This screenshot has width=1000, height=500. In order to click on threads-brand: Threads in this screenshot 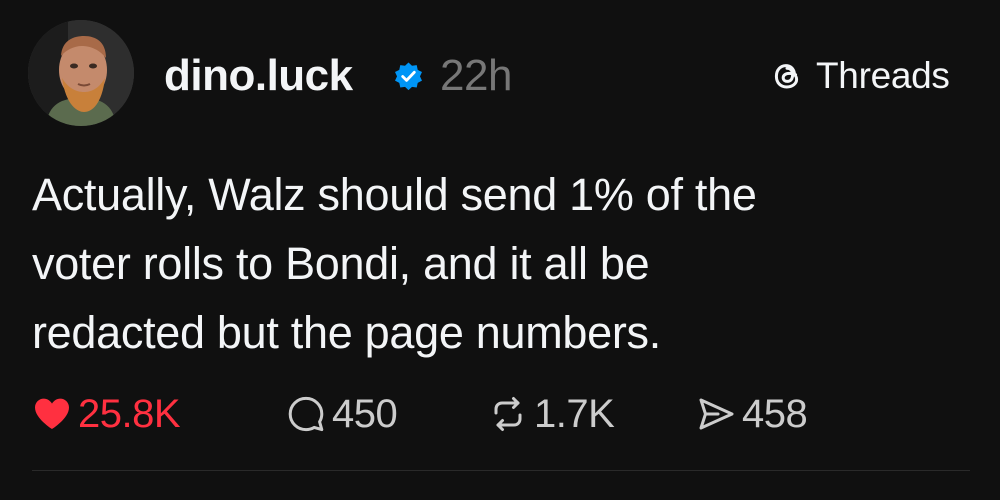, I will do `click(859, 76)`.